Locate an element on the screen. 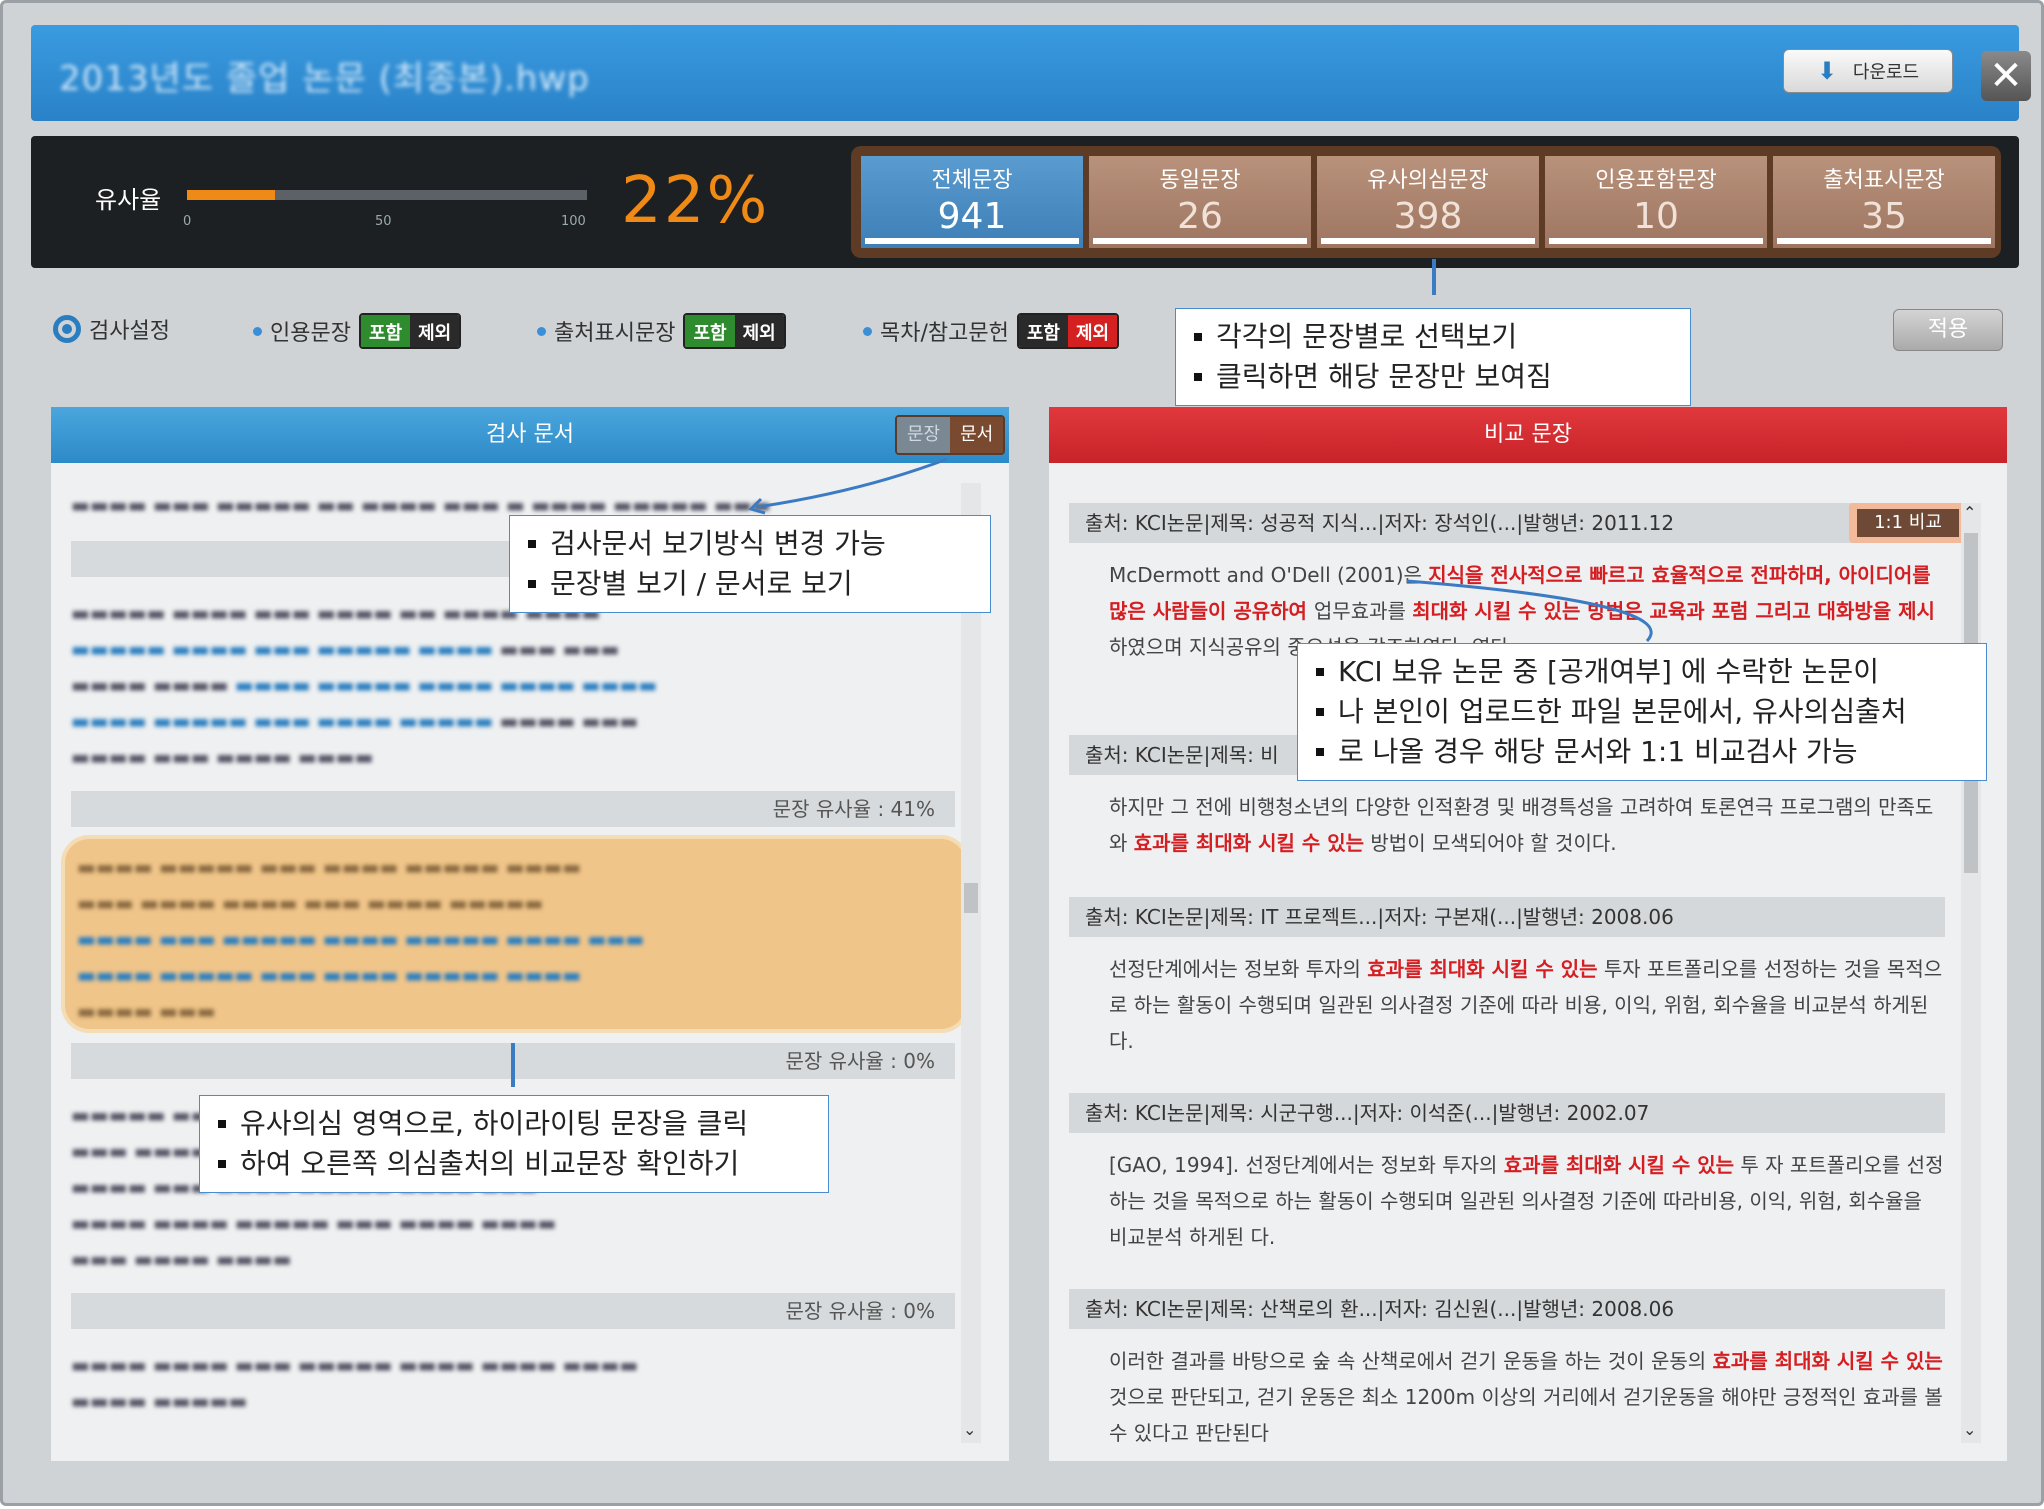  inspected-document-header: 검사 문서 문장 문서 is located at coordinates (530, 435).